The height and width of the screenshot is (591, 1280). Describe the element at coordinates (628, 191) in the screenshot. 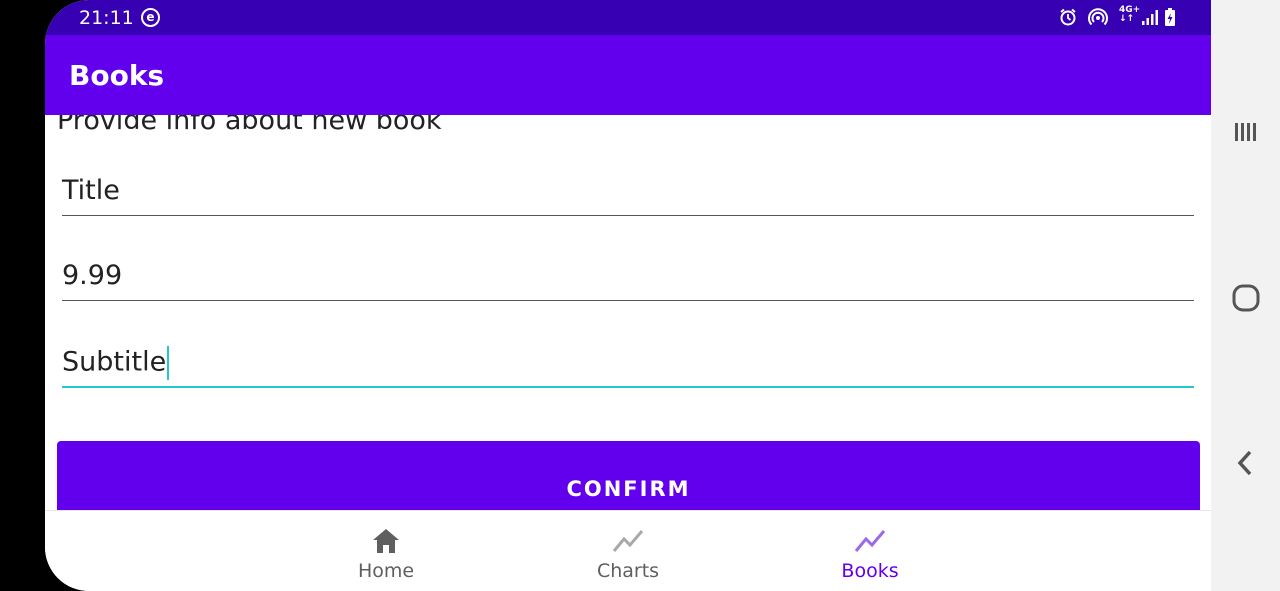

I see `title-field: Title` at that location.